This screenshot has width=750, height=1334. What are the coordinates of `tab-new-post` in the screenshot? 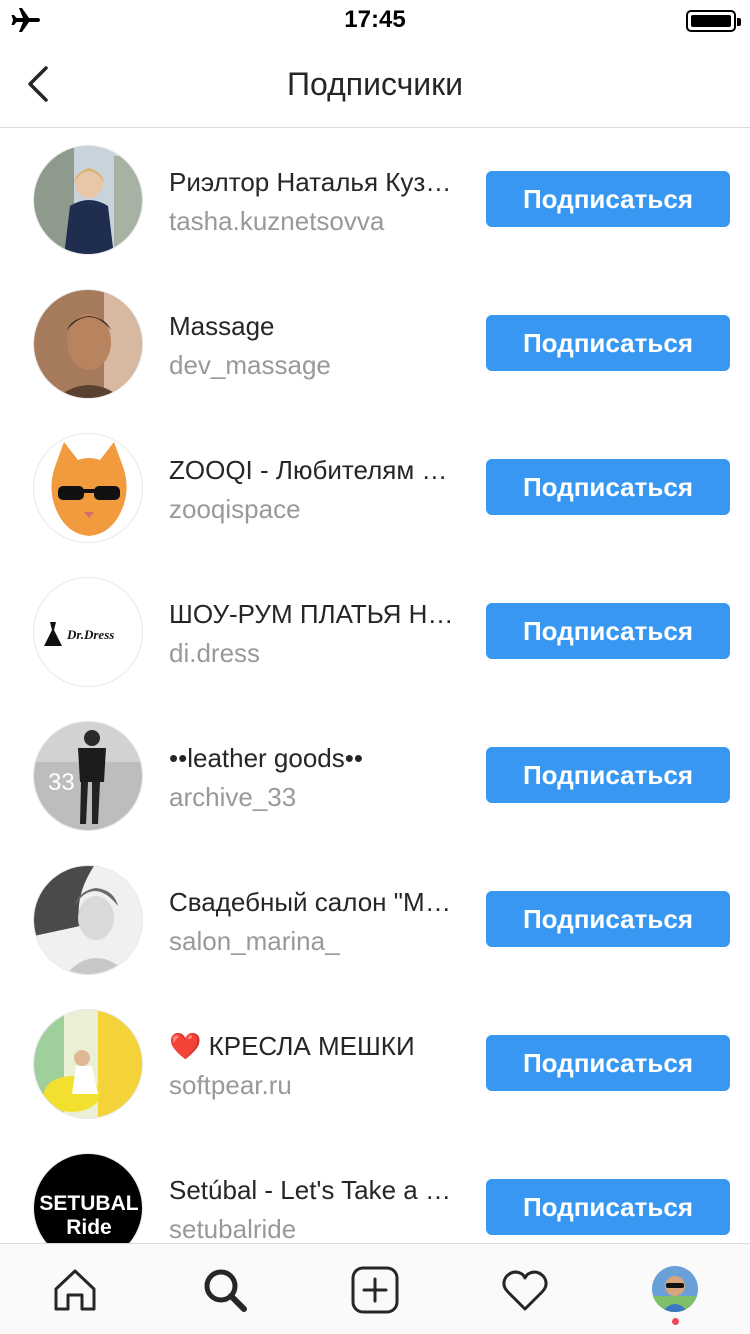 It's located at (375, 1289).